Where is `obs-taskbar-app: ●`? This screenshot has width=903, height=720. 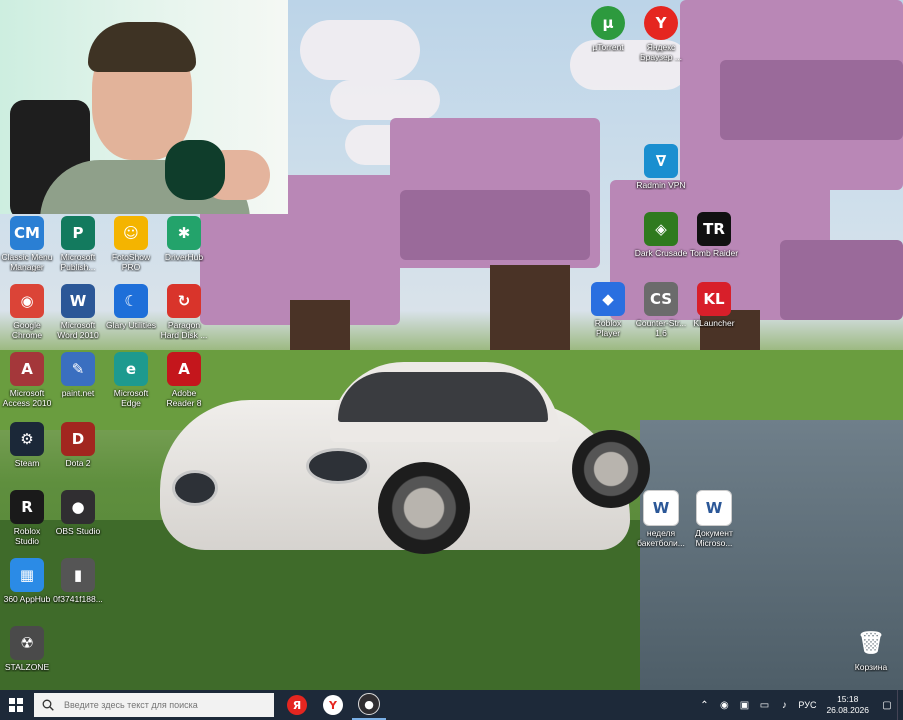
obs-taskbar-app: ● is located at coordinates (369, 705).